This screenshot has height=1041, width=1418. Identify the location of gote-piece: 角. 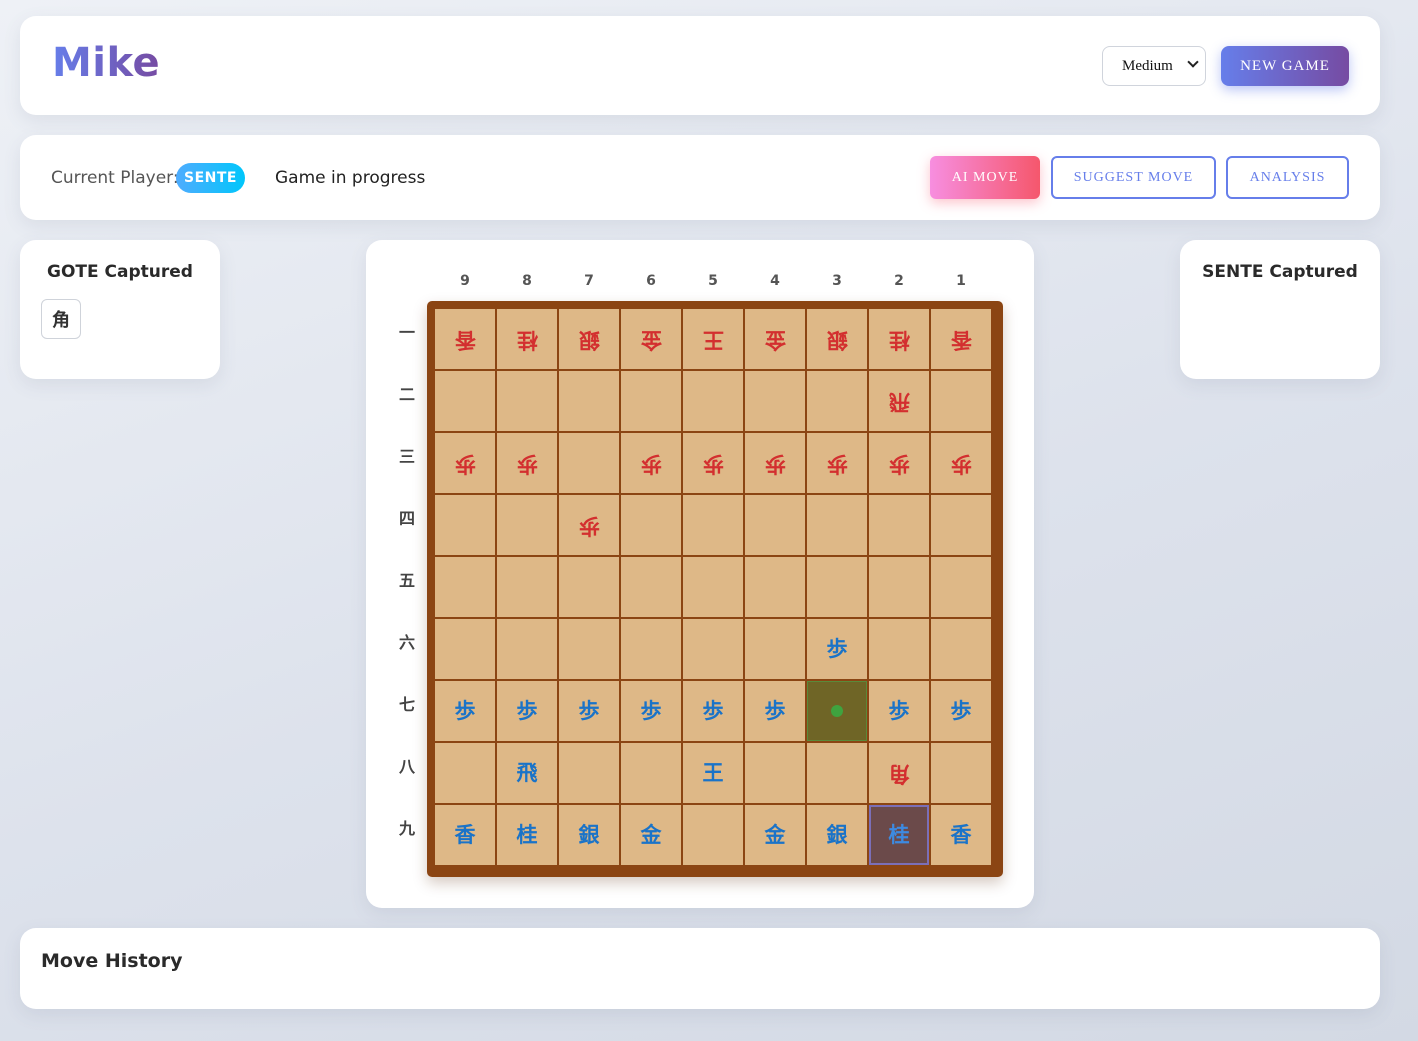
(899, 774).